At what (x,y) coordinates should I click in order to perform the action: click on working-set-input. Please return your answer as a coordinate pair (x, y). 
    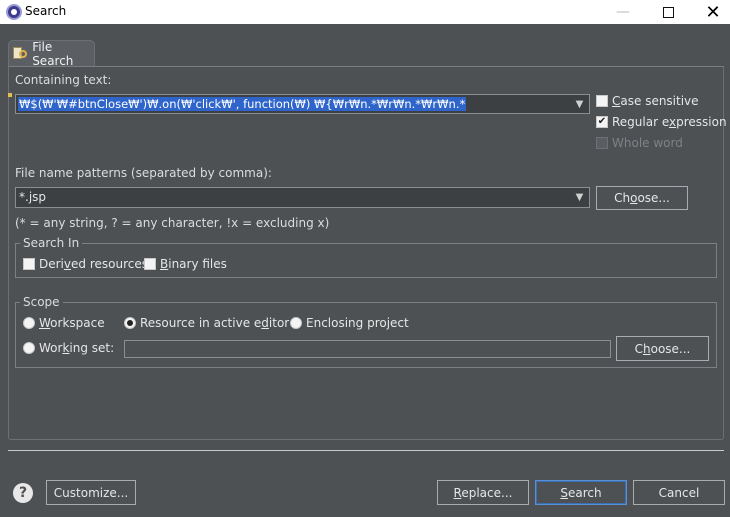
    Looking at the image, I should click on (367, 349).